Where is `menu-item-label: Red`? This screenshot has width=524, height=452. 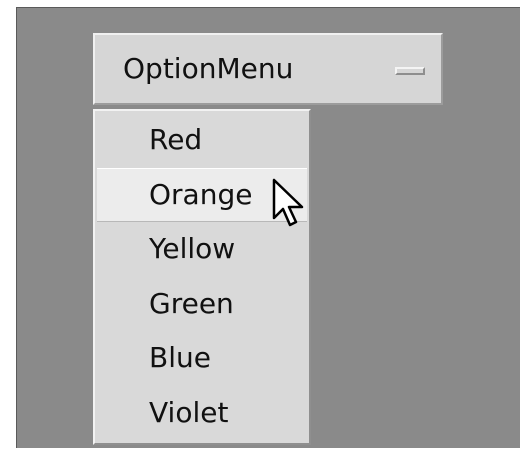 menu-item-label: Red is located at coordinates (176, 139).